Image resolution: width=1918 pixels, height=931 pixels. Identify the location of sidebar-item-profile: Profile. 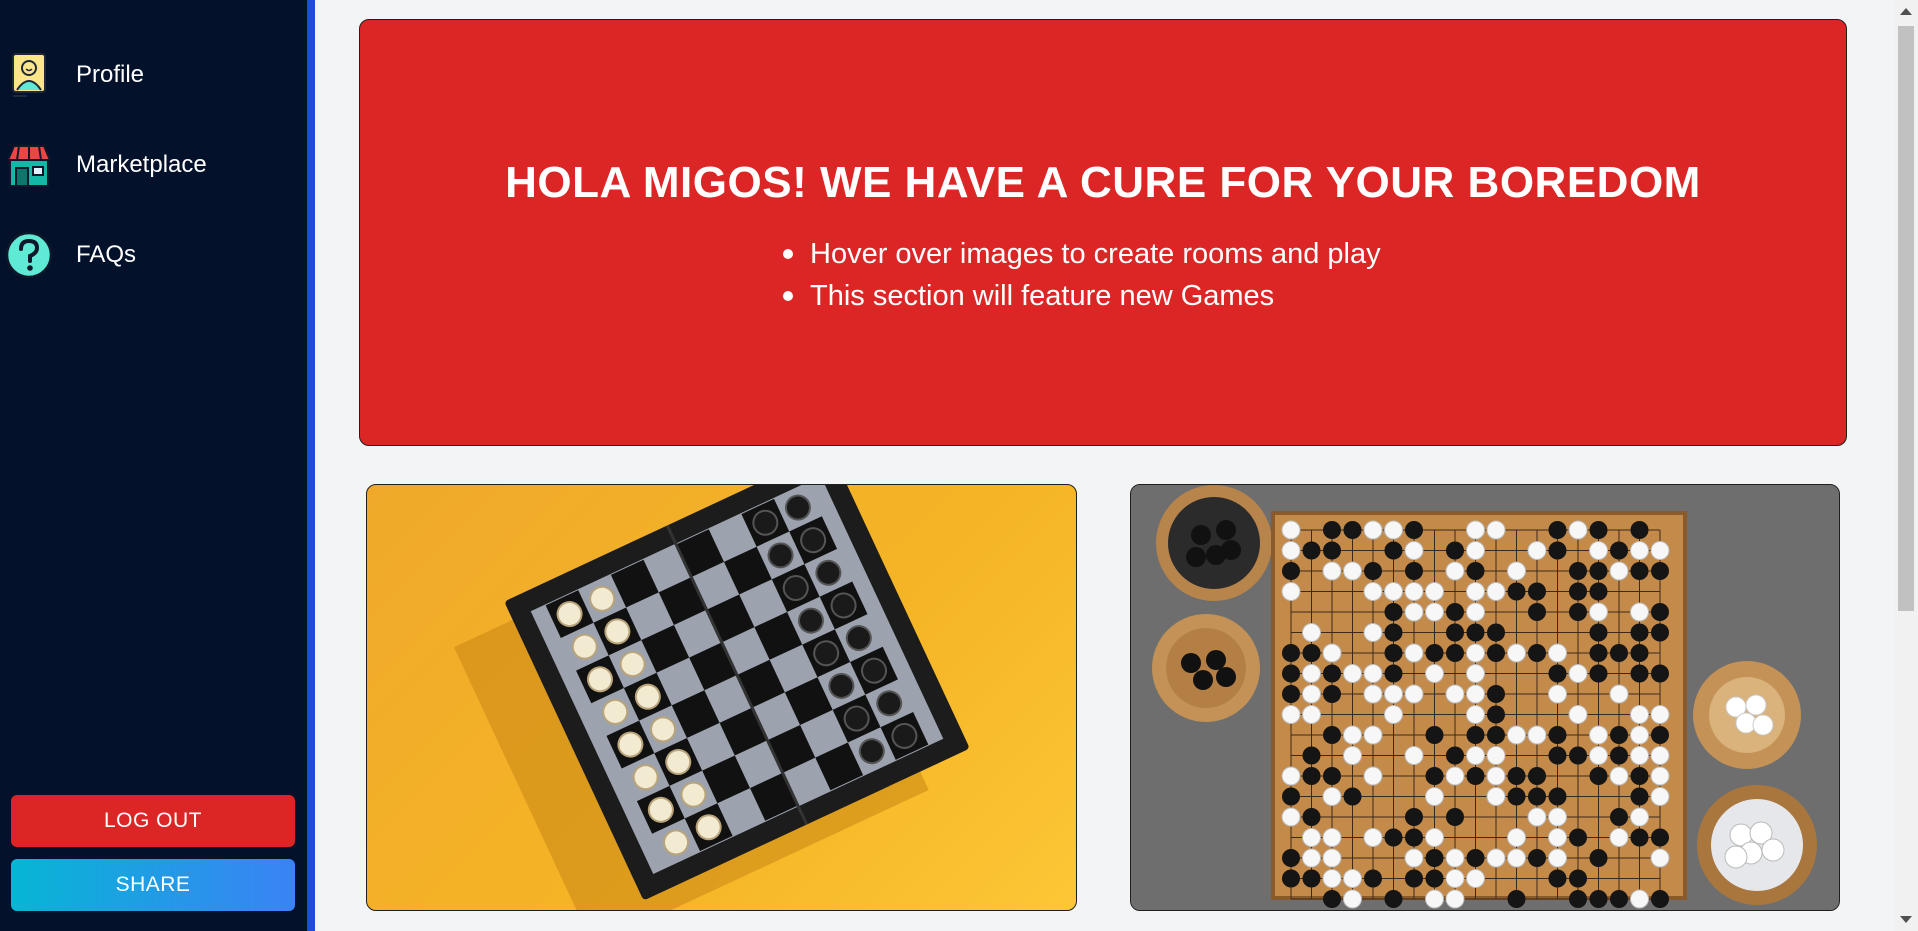
(153, 75).